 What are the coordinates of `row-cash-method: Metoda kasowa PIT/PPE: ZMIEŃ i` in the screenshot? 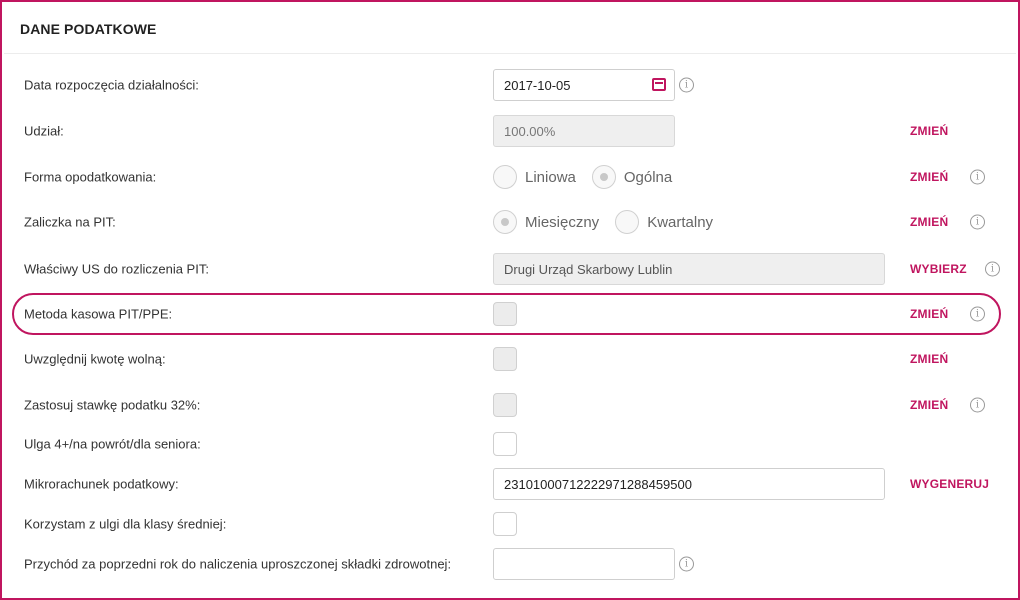 It's located at (510, 314).